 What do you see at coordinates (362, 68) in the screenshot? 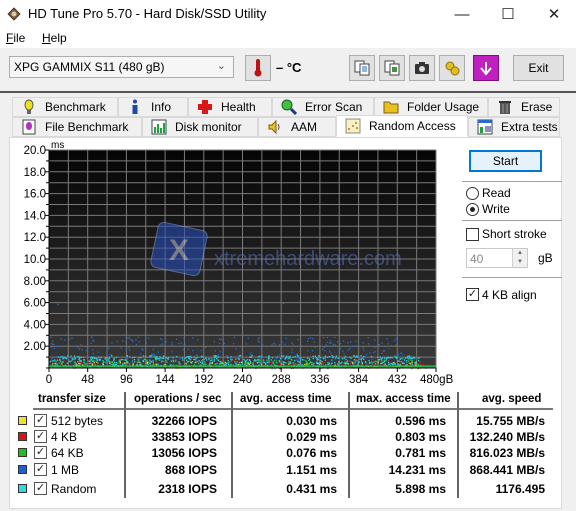
I see `copy-text-button` at bounding box center [362, 68].